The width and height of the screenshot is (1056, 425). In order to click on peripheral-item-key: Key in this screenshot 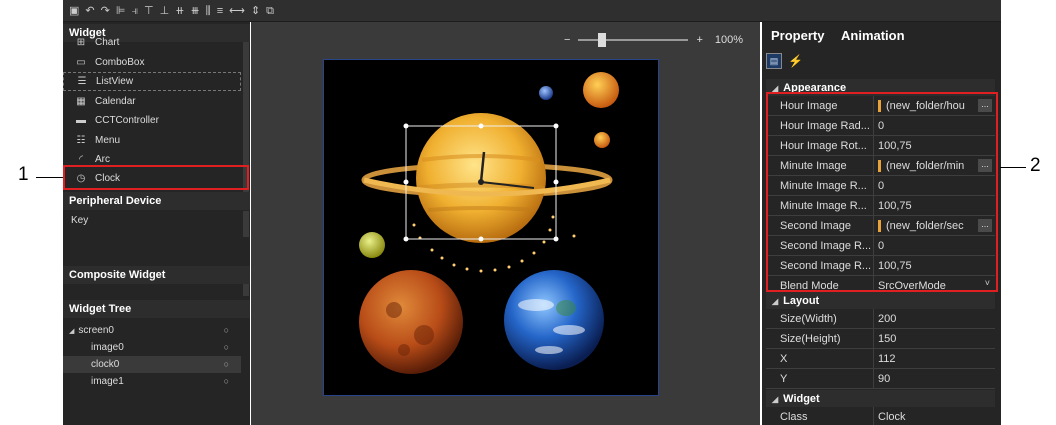, I will do `click(152, 220)`.